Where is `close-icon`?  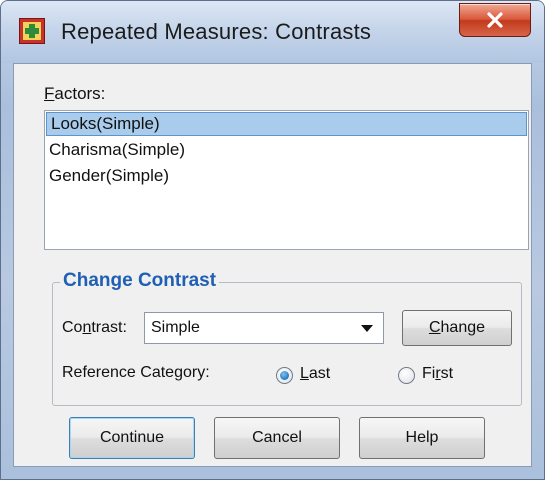 close-icon is located at coordinates (495, 20).